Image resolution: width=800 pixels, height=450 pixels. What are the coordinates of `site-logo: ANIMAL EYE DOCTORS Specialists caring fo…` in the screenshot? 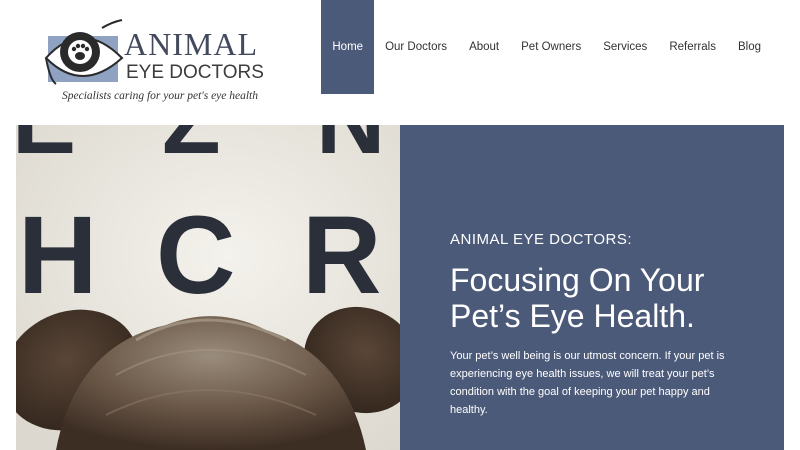 It's located at (157, 63).